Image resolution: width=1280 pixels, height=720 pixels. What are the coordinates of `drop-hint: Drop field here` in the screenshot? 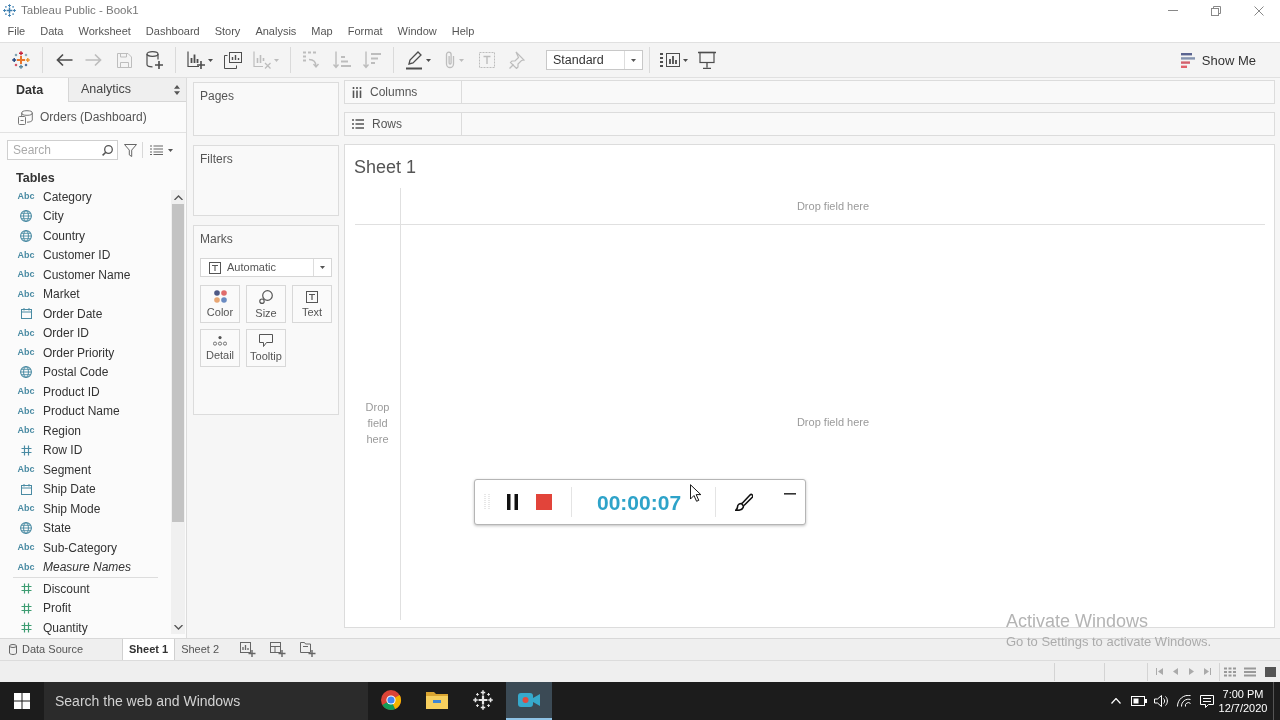 It's located at (833, 206).